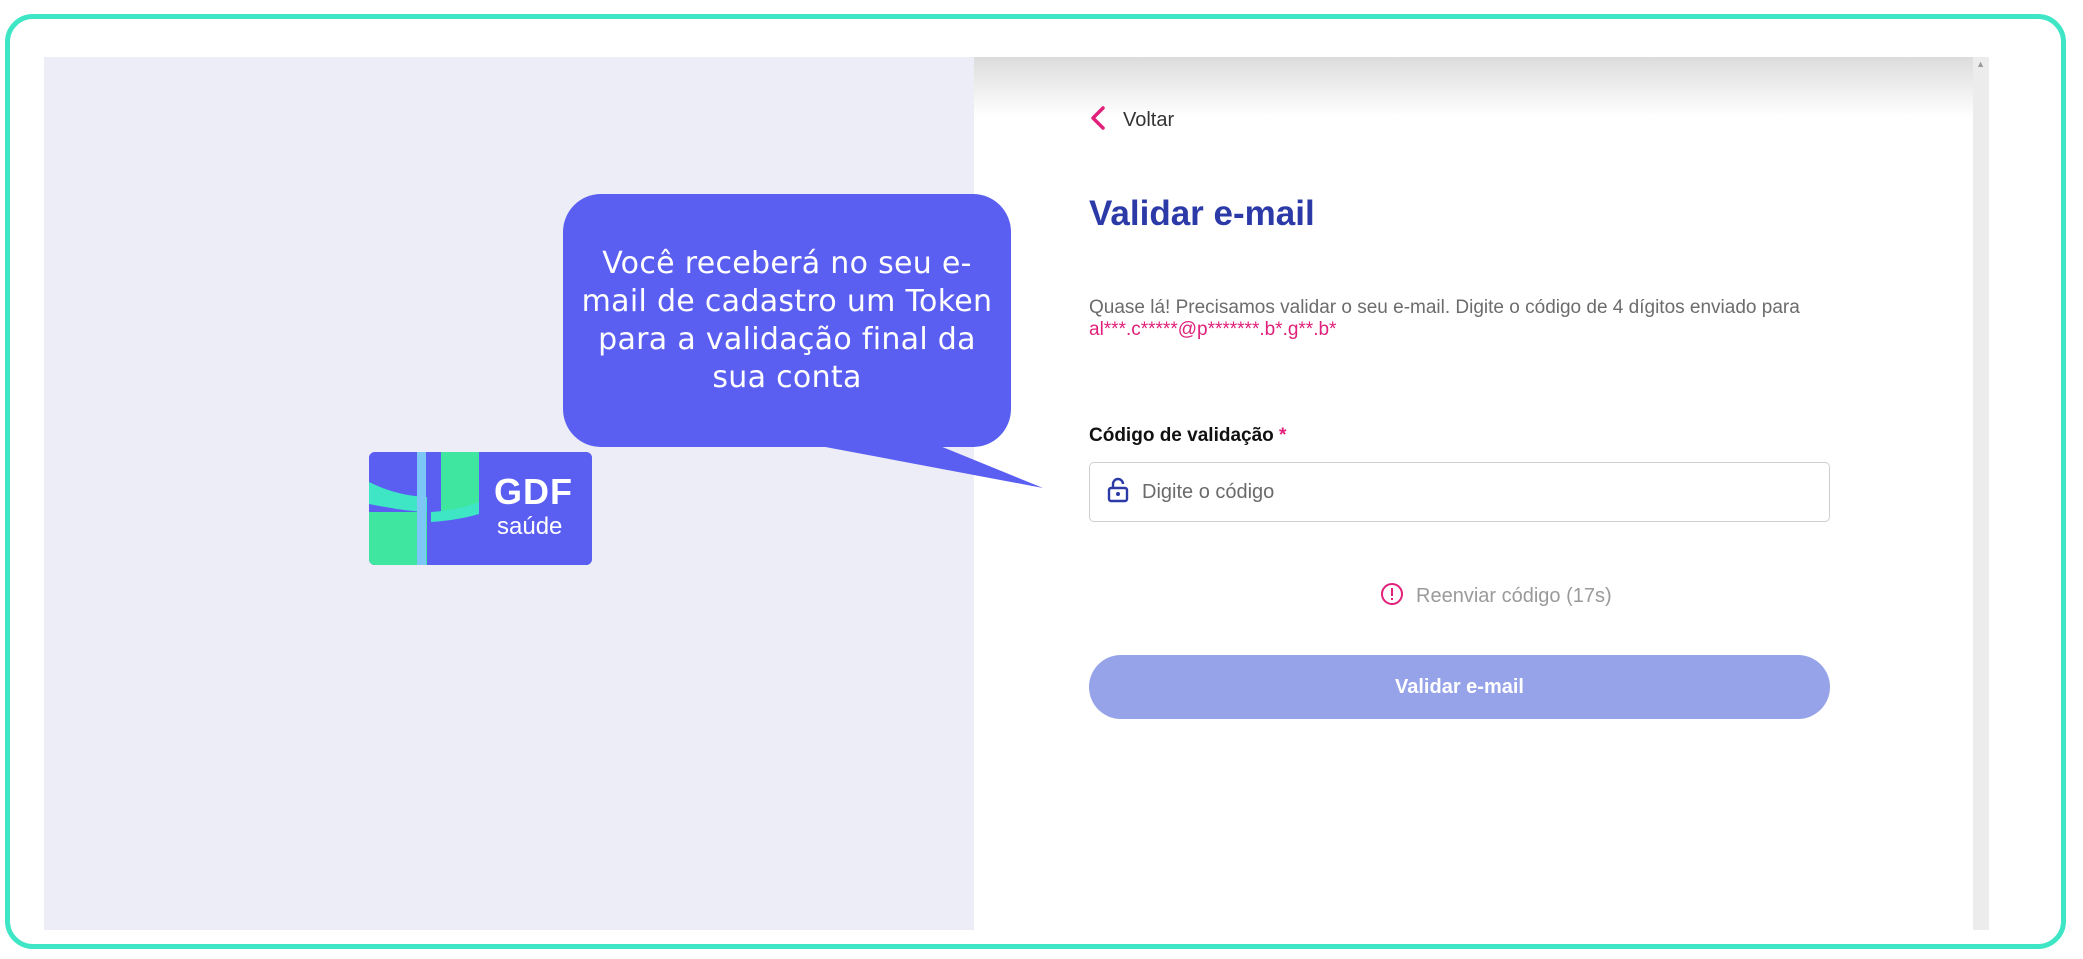 The height and width of the screenshot is (959, 2083). What do you see at coordinates (1181, 435) in the screenshot?
I see `code-label-text: Código de validação` at bounding box center [1181, 435].